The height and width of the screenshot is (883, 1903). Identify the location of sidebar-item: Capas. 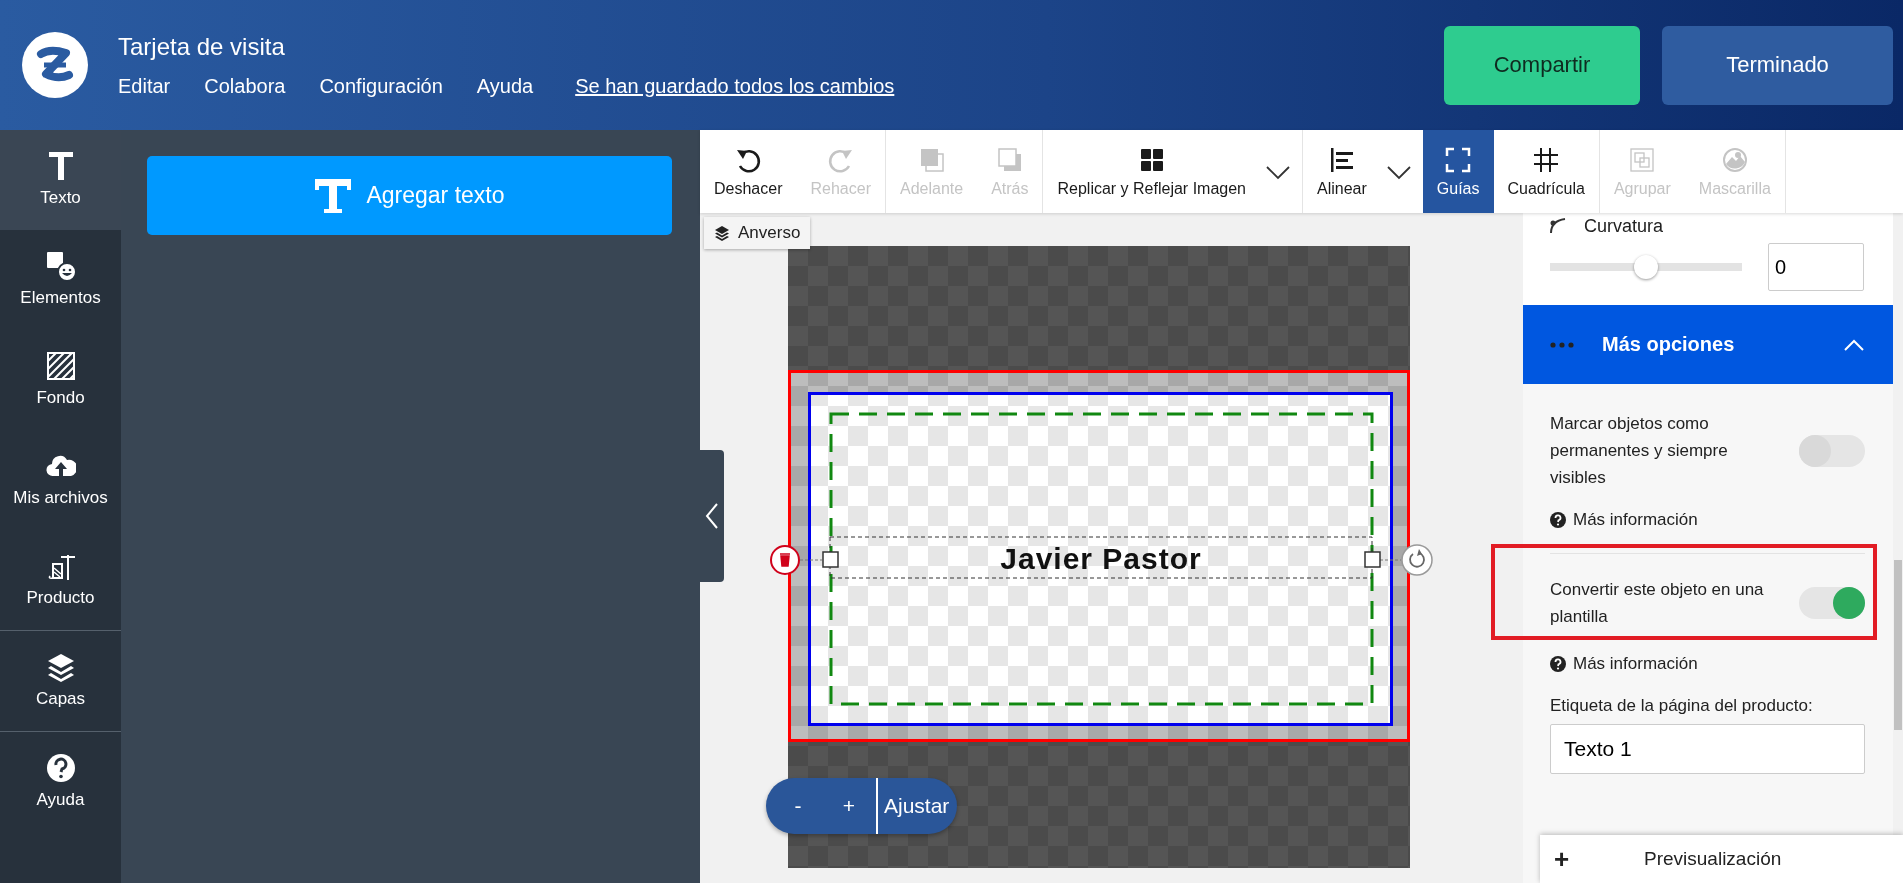
(60, 681).